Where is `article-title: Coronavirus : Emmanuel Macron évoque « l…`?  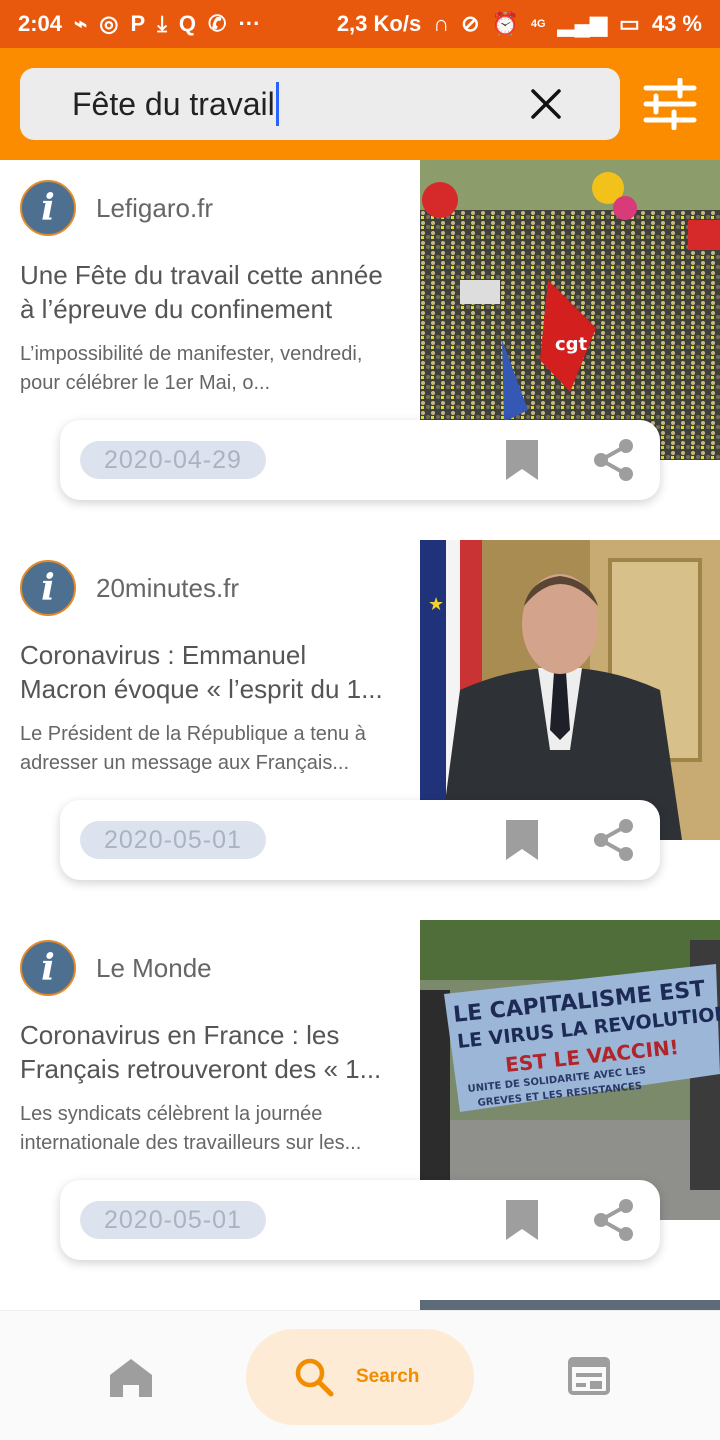 article-title: Coronavirus : Emmanuel Macron évoque « l… is located at coordinates (210, 672).